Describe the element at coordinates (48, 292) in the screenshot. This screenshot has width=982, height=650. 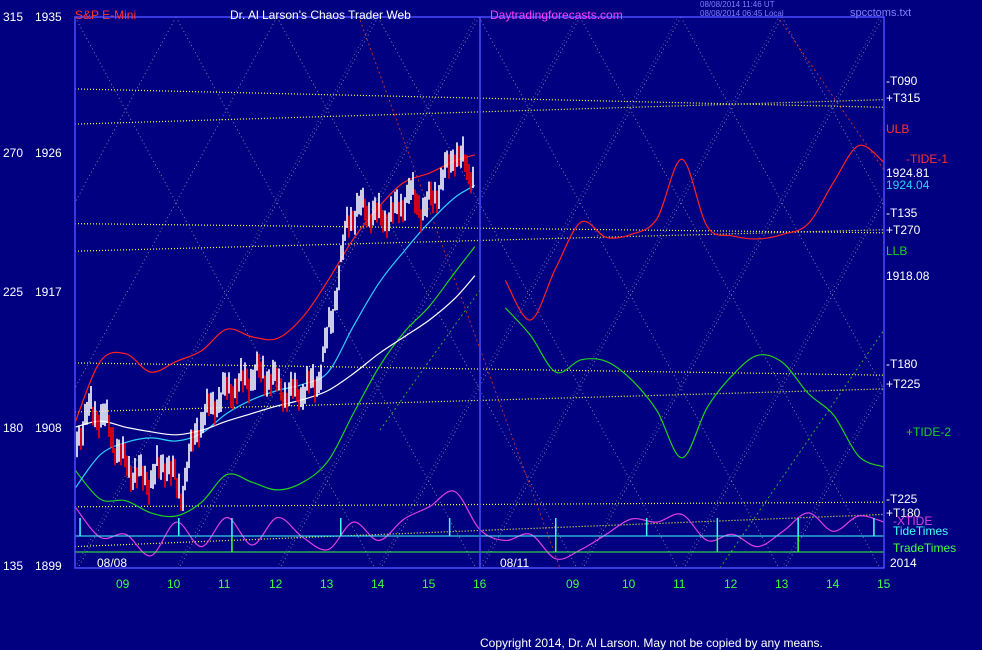
I see `price-tick-label: 1917` at that location.